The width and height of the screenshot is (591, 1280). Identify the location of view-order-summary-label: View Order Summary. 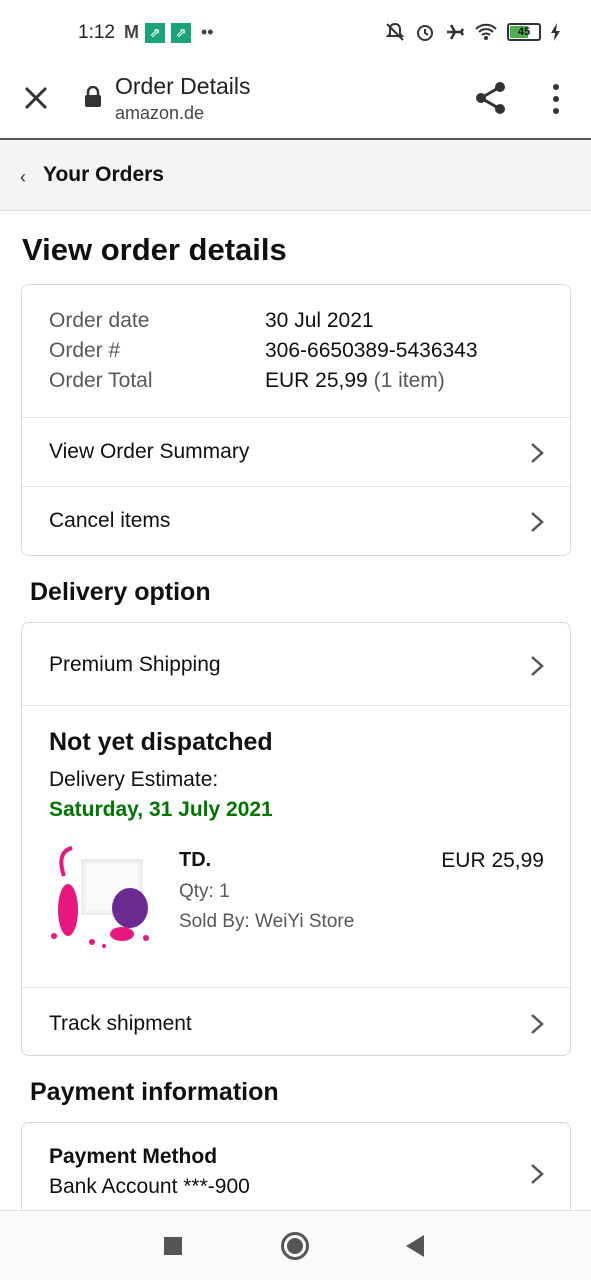
(149, 451).